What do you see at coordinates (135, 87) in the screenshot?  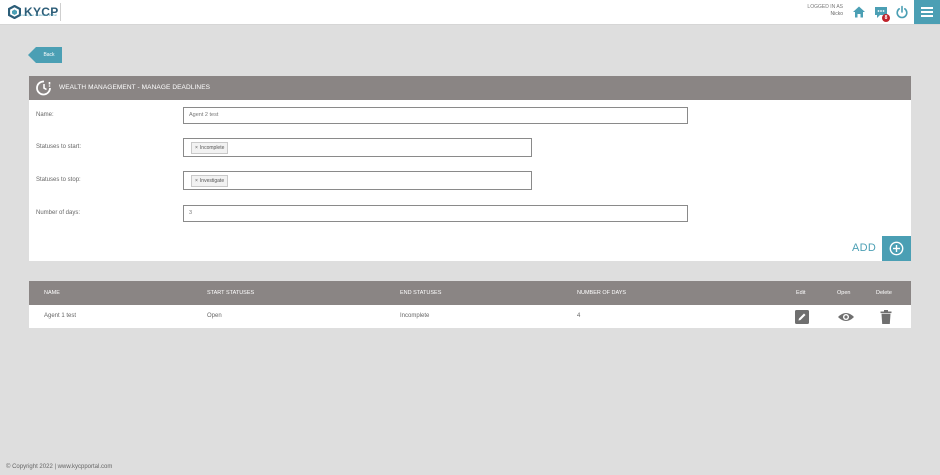 I see `panel-title: WEALTH MANAGEMENT - MANAGE DEADLINES` at bounding box center [135, 87].